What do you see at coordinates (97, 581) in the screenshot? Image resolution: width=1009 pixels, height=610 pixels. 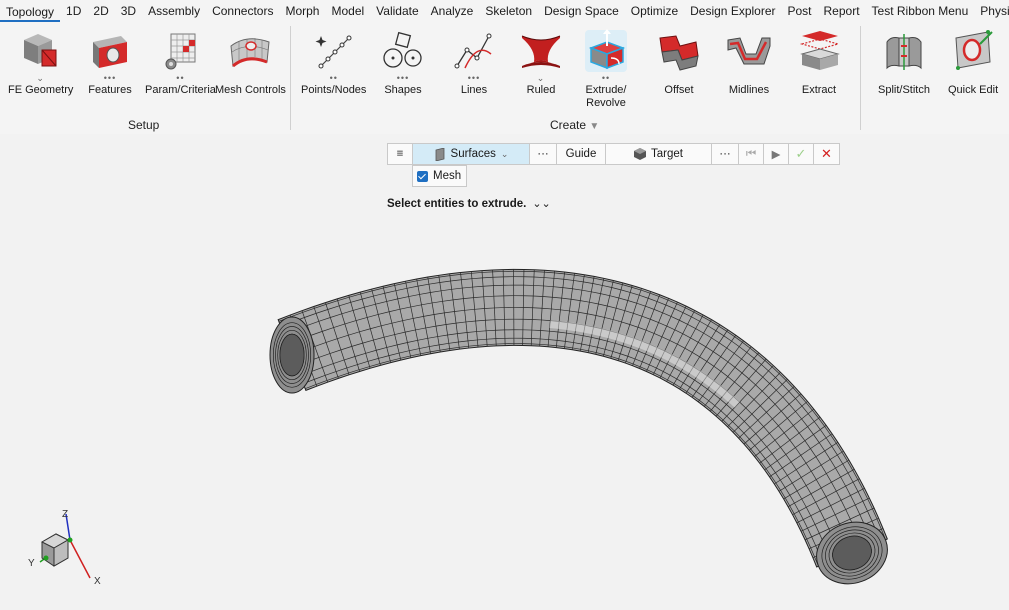 I see `triad-x-label: X` at bounding box center [97, 581].